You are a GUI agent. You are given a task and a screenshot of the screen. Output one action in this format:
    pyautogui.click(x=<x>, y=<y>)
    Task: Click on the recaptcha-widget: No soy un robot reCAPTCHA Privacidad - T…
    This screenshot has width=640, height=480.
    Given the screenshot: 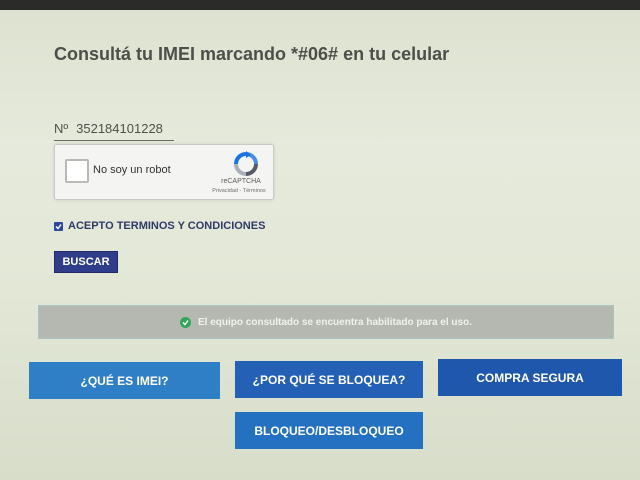 What is the action you would take?
    pyautogui.click(x=164, y=172)
    